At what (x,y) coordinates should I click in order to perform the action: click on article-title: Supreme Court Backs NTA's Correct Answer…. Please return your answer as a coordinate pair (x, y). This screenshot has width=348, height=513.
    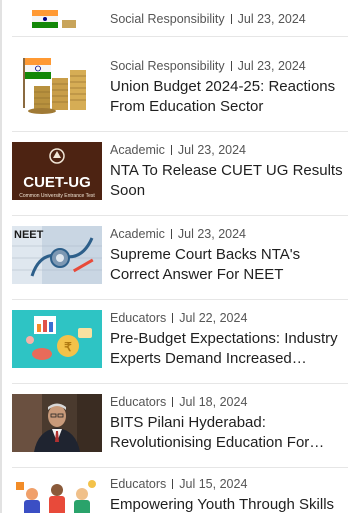
    Looking at the image, I should click on (229, 265).